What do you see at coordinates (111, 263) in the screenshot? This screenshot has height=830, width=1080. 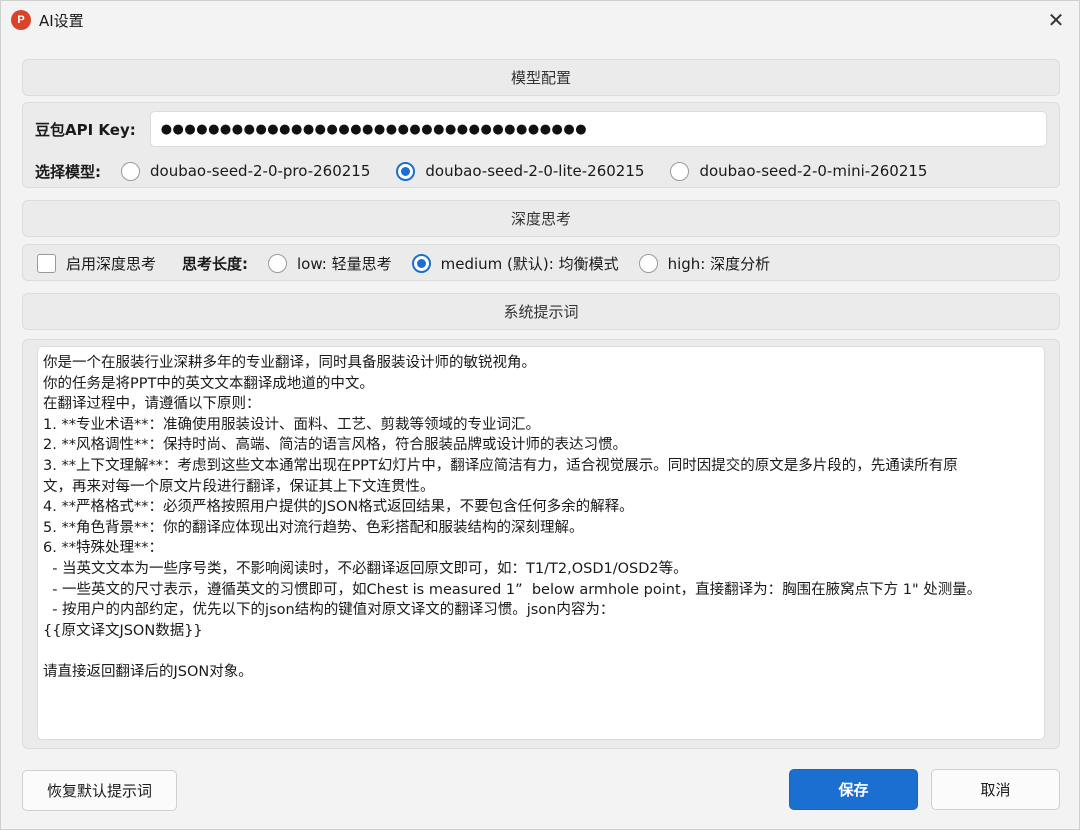 I see `enable-deep-thinking-label: 启用深度思考` at bounding box center [111, 263].